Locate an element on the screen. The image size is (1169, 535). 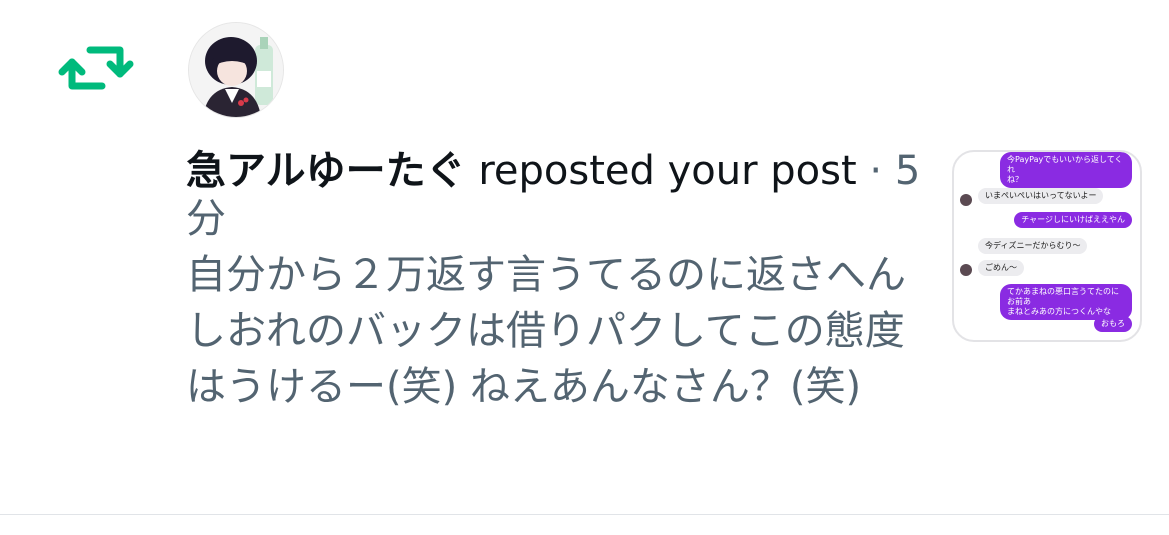
avatar is located at coordinates (236, 70).